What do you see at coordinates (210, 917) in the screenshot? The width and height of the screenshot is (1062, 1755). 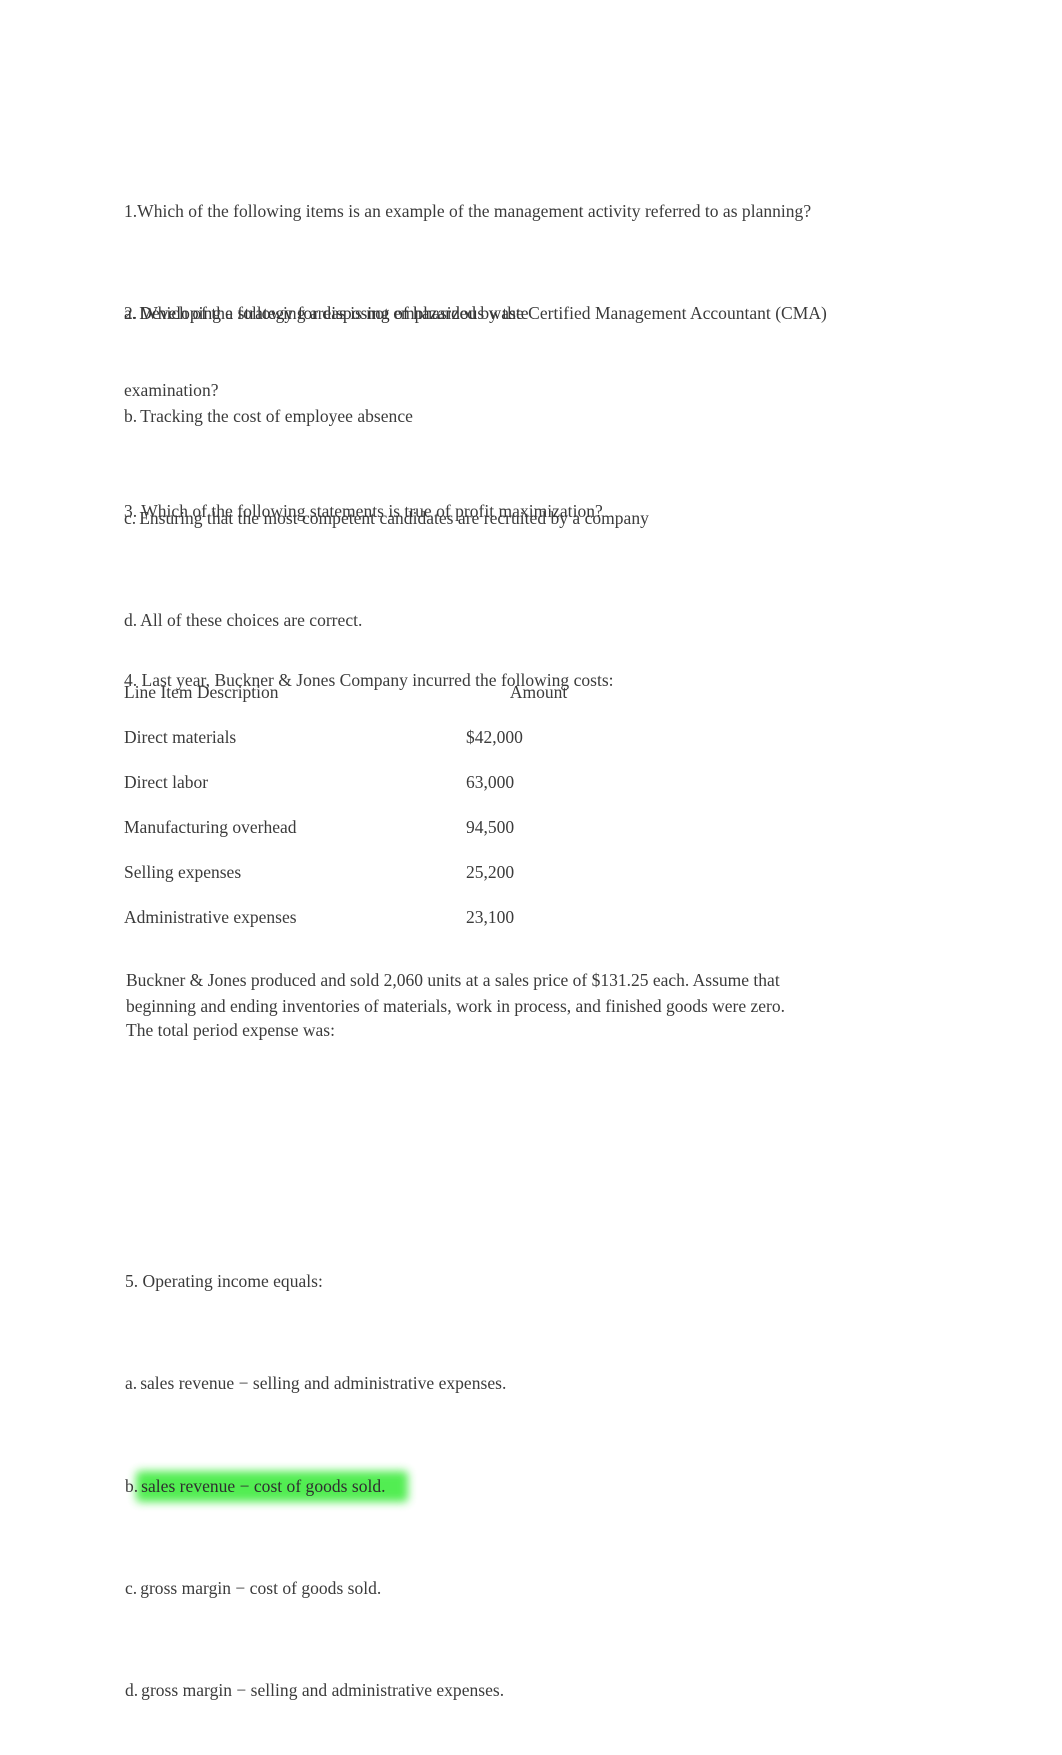 I see `cost-table-cell-description: Administrative expenses` at bounding box center [210, 917].